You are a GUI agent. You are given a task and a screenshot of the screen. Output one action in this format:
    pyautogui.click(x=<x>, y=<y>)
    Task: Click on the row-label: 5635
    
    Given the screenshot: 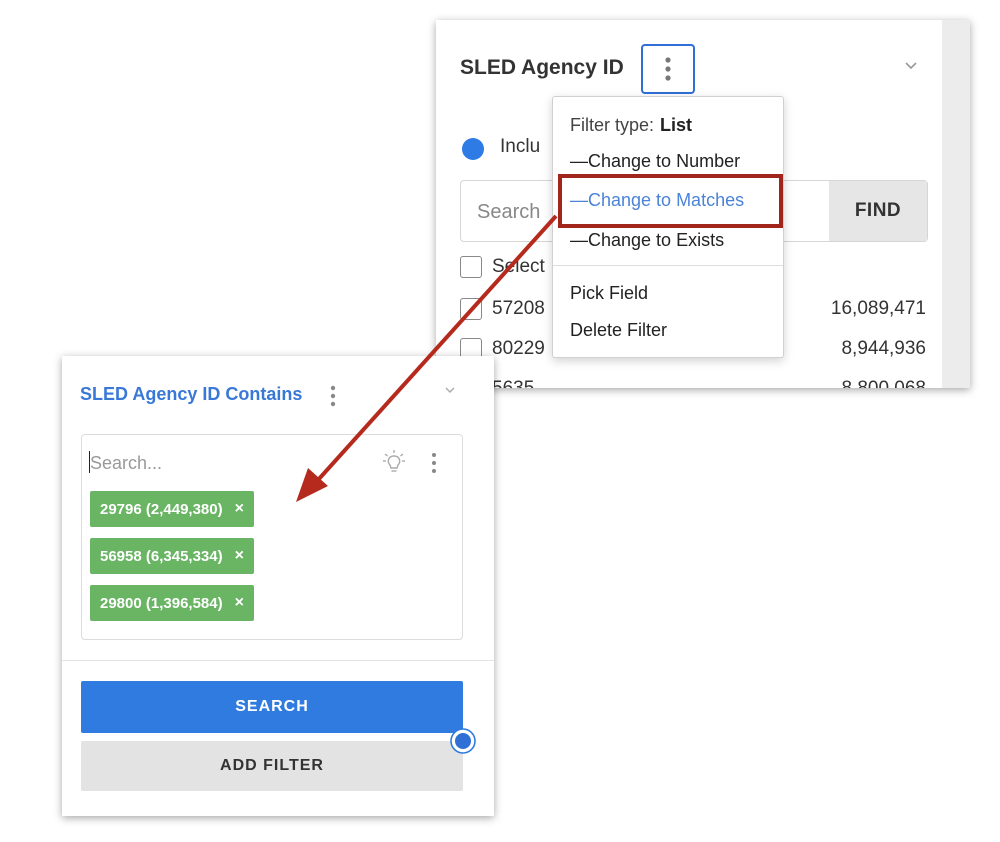 What is the action you would take?
    pyautogui.click(x=513, y=383)
    